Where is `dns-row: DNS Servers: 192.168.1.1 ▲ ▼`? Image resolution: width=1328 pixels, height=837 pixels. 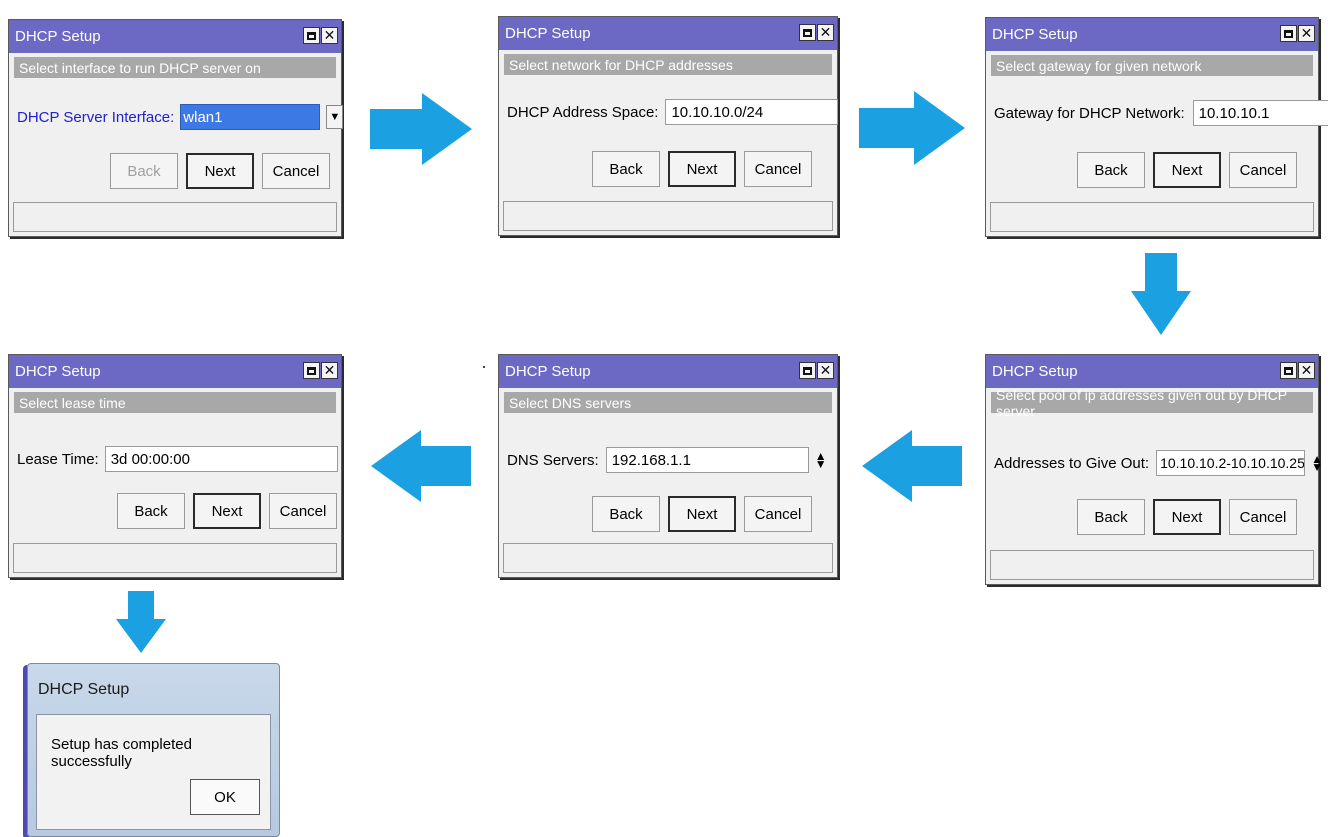
dns-row: DNS Servers: 192.168.1.1 ▲ ▼ is located at coordinates (667, 460).